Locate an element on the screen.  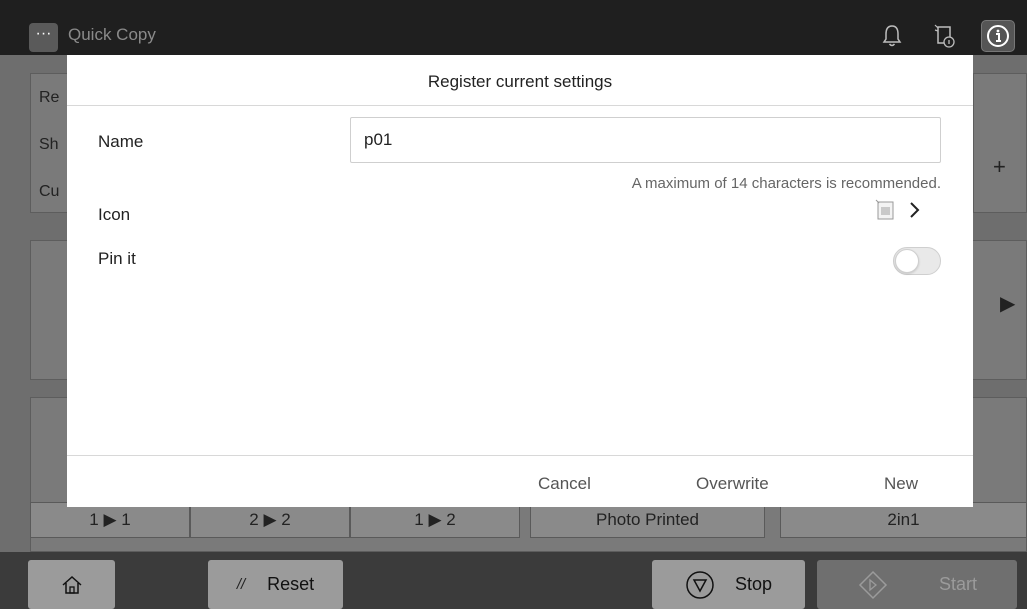
icon-label: Icon is located at coordinates (114, 214).